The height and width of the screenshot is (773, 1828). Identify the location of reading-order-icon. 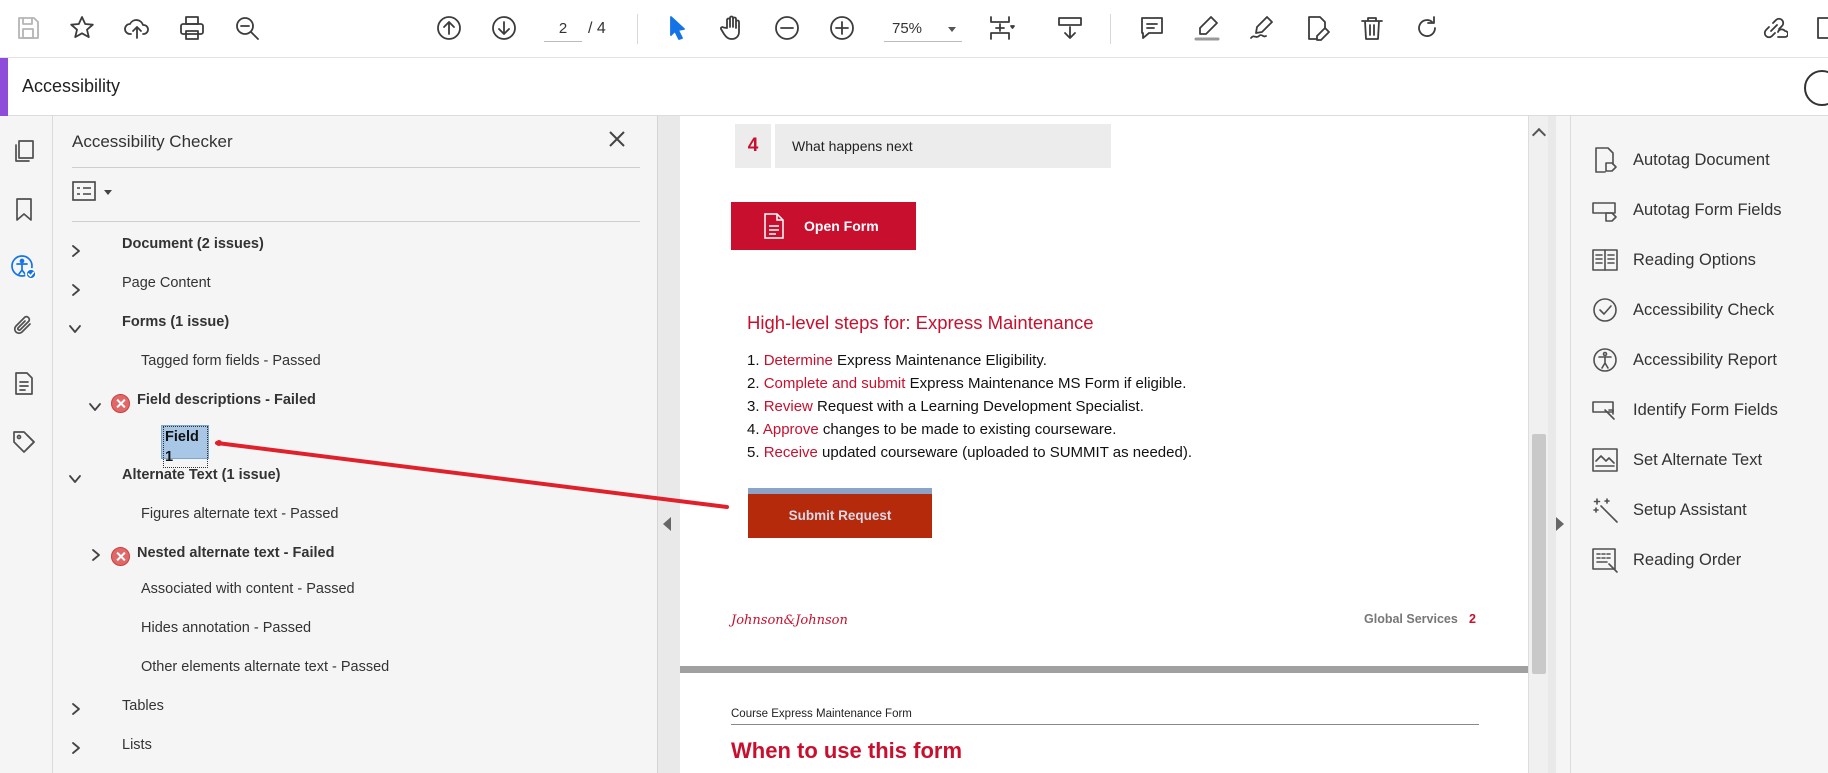
(1605, 560).